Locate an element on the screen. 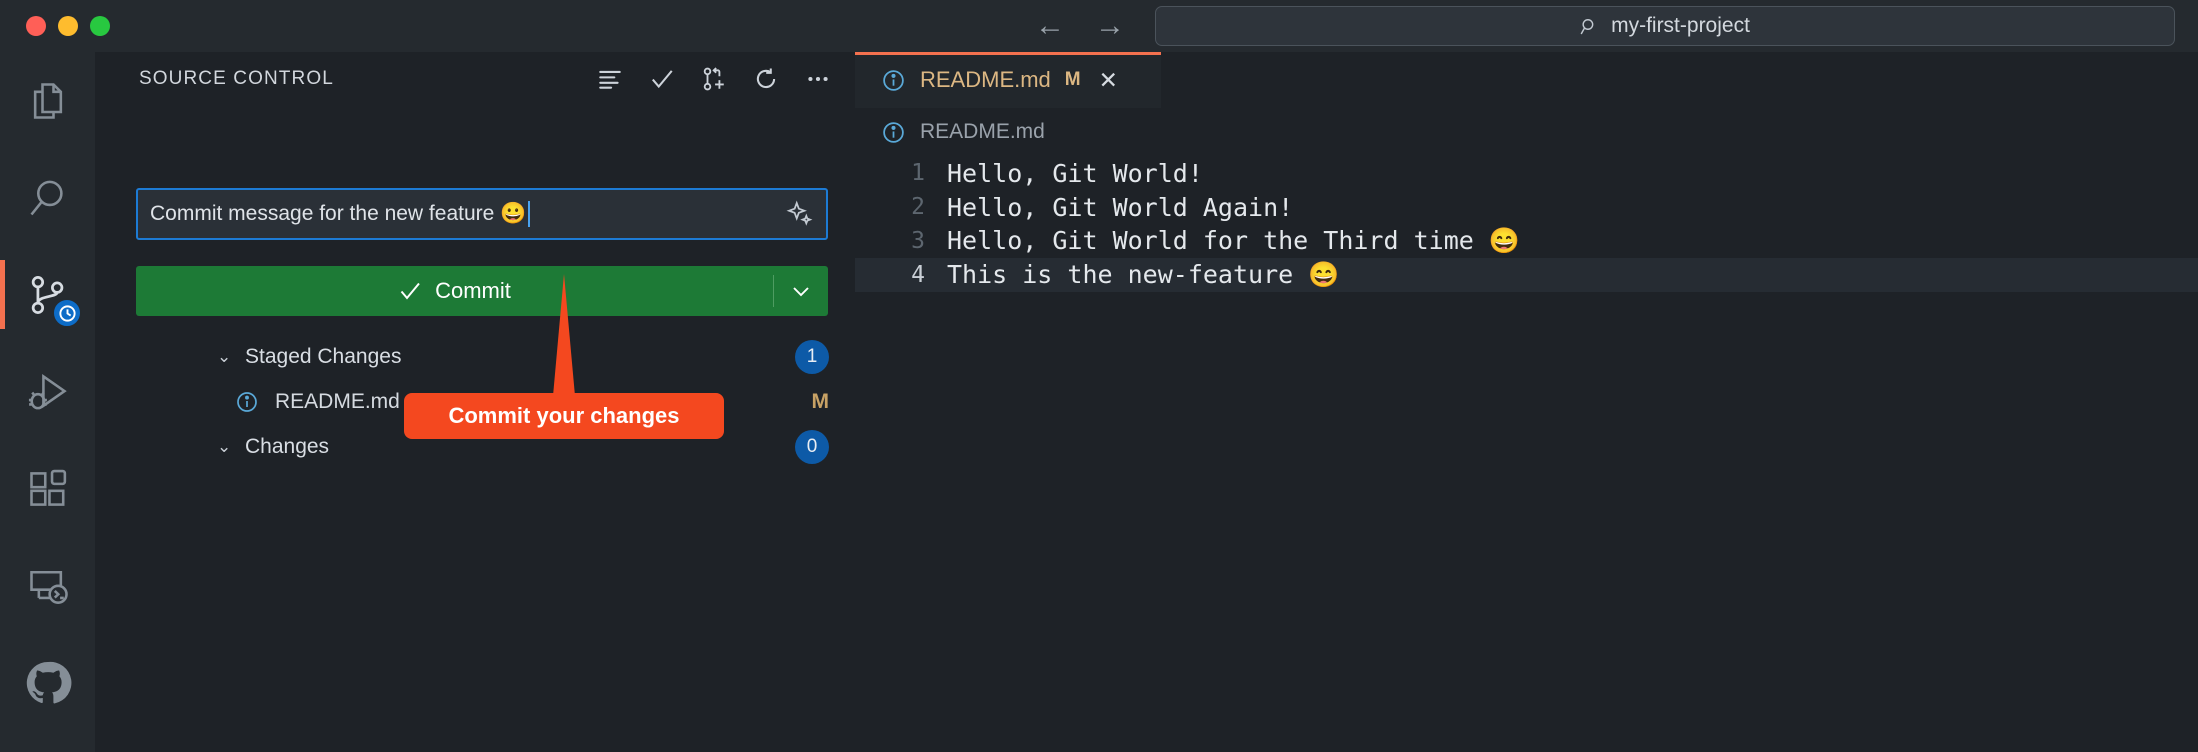 This screenshot has height=752, width=2198. commit-button-label: Commit is located at coordinates (473, 290).